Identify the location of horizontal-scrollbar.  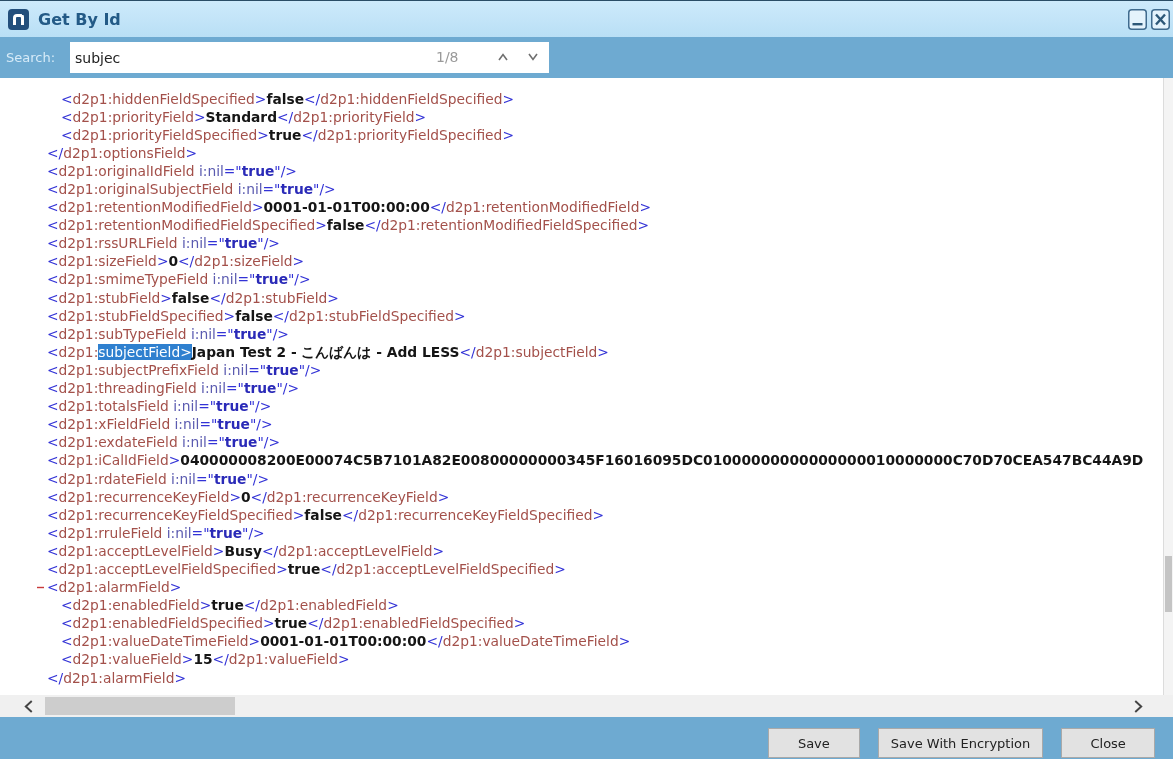
(586, 706).